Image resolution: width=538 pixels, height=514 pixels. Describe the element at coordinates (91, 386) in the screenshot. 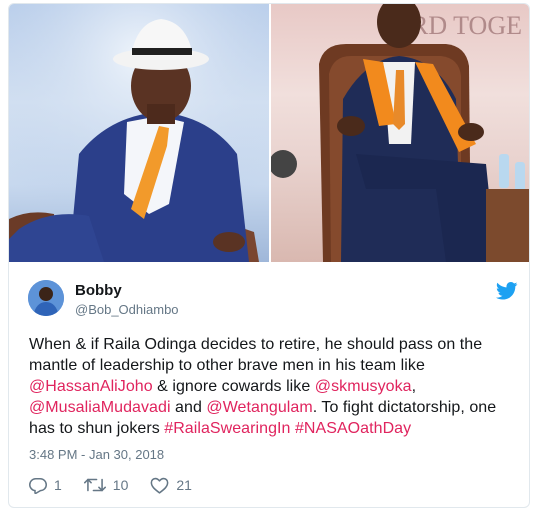

I see `mention-hassanalijoho: @HassanAliJoho` at that location.